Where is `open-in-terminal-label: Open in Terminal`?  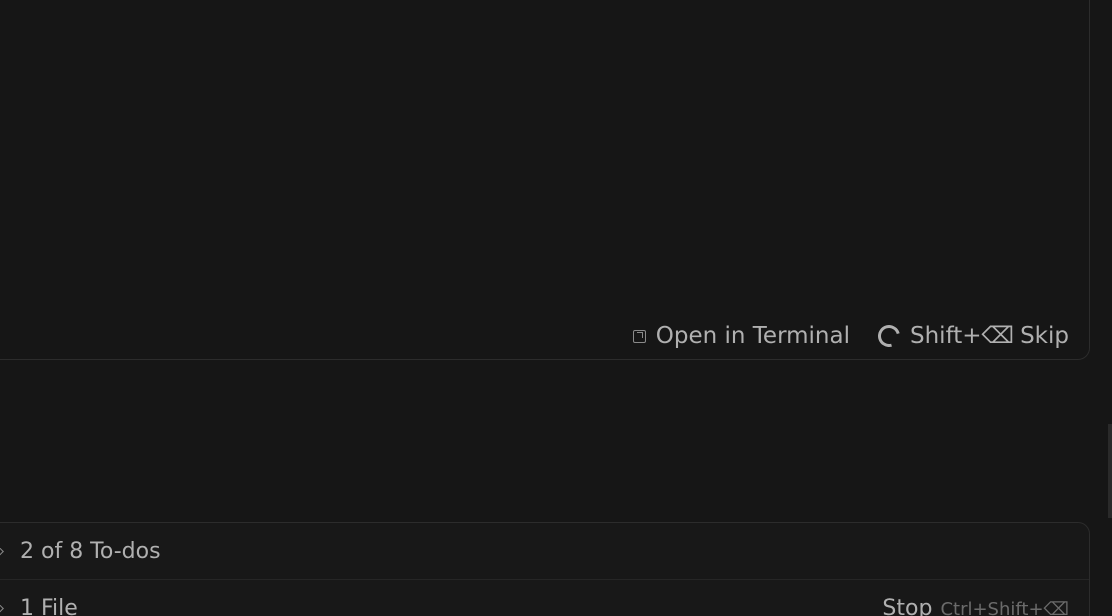
open-in-terminal-label: Open in Terminal is located at coordinates (752, 336).